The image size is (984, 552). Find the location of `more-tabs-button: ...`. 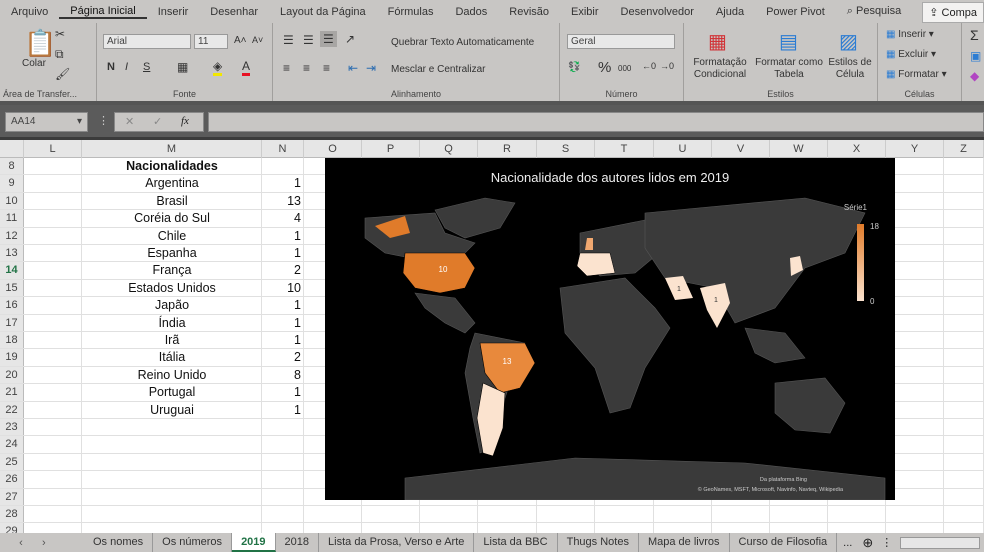

more-tabs-button: ... is located at coordinates (847, 543).